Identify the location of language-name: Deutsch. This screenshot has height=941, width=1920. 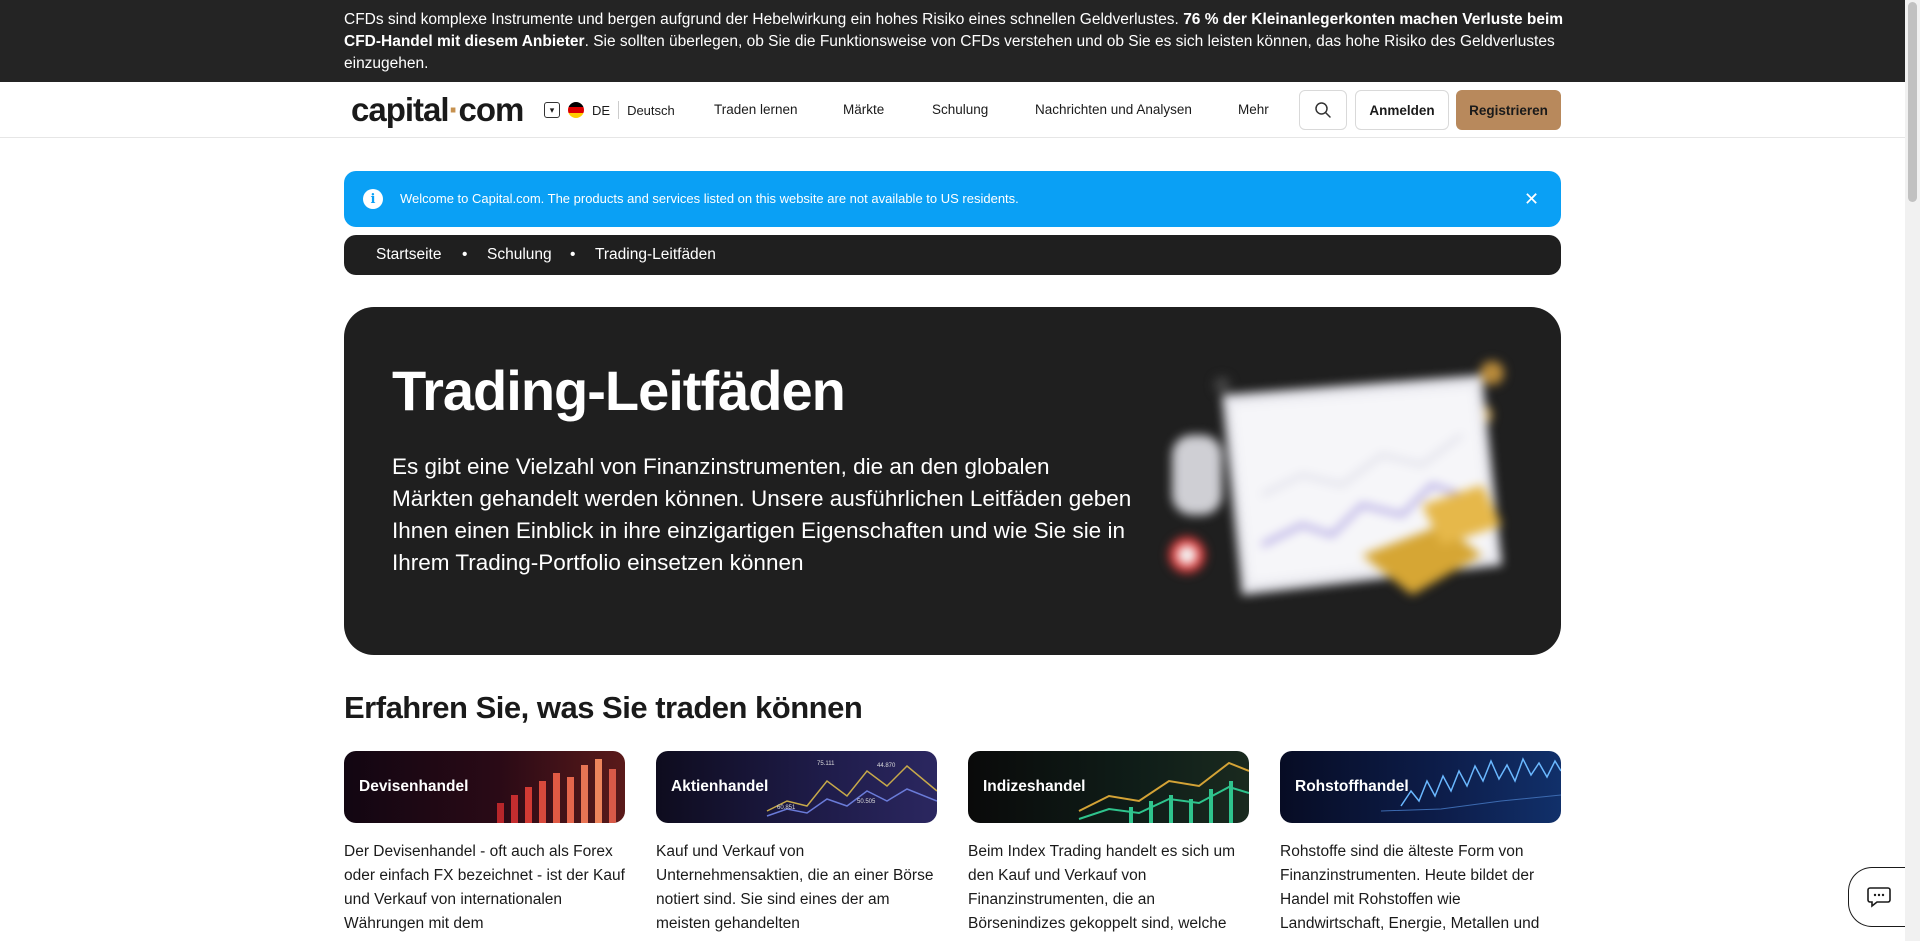
(651, 110).